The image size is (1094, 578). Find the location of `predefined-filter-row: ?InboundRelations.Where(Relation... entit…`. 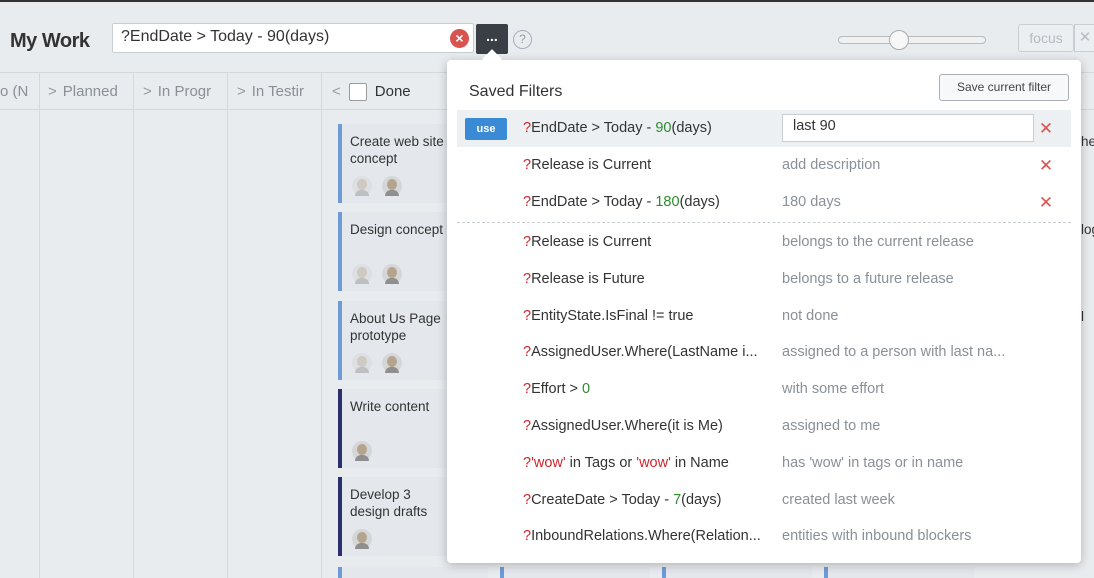

predefined-filter-row: ?InboundRelations.Where(Relation... entit… is located at coordinates (764, 536).